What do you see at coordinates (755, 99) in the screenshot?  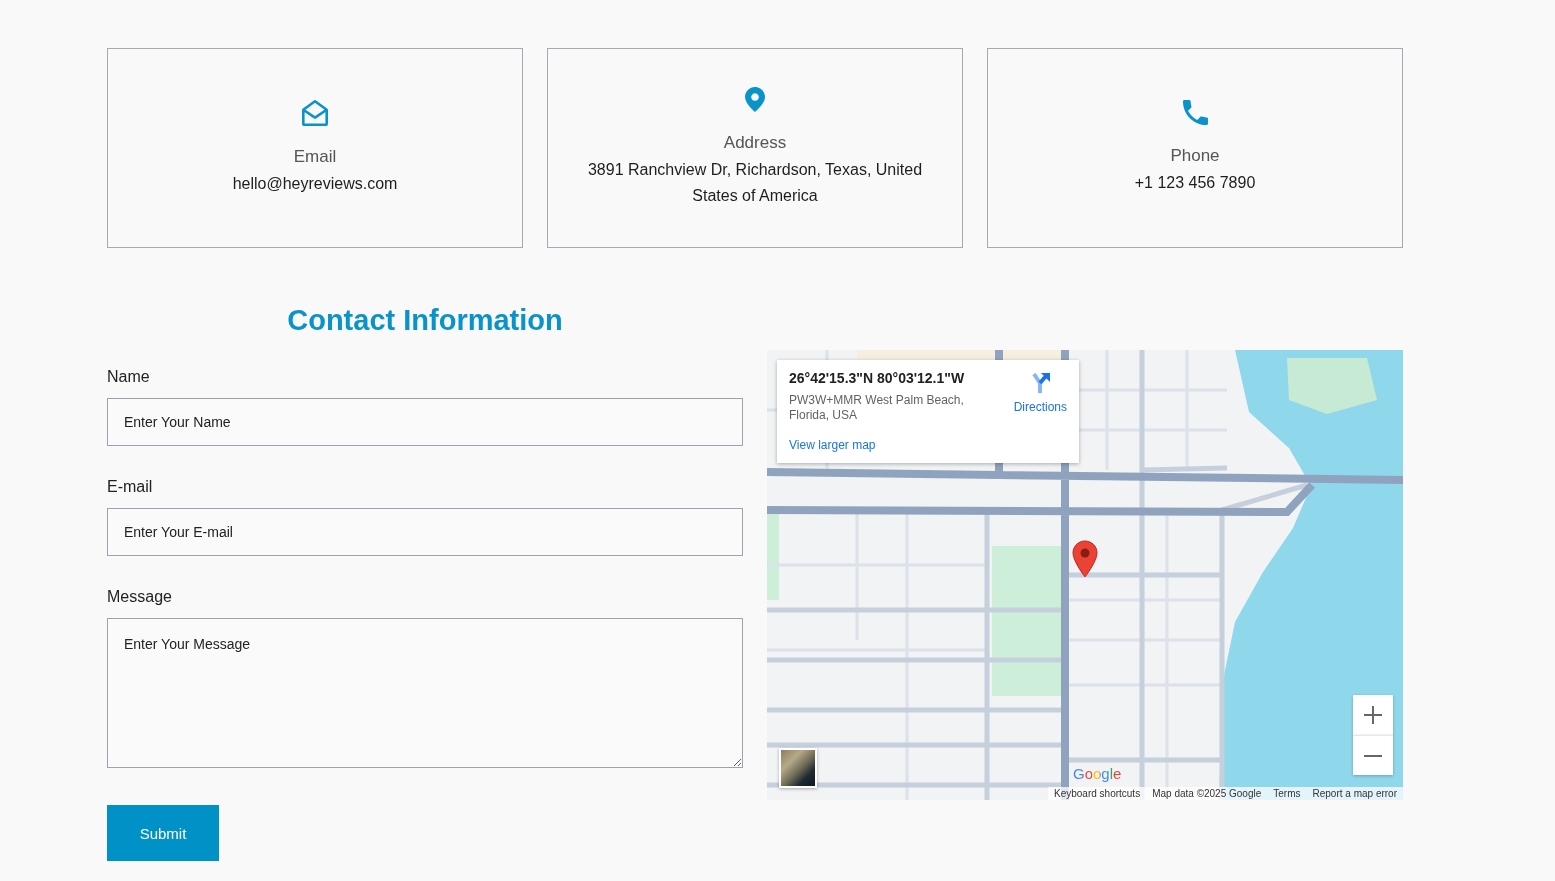 I see `location-pin-icon` at bounding box center [755, 99].